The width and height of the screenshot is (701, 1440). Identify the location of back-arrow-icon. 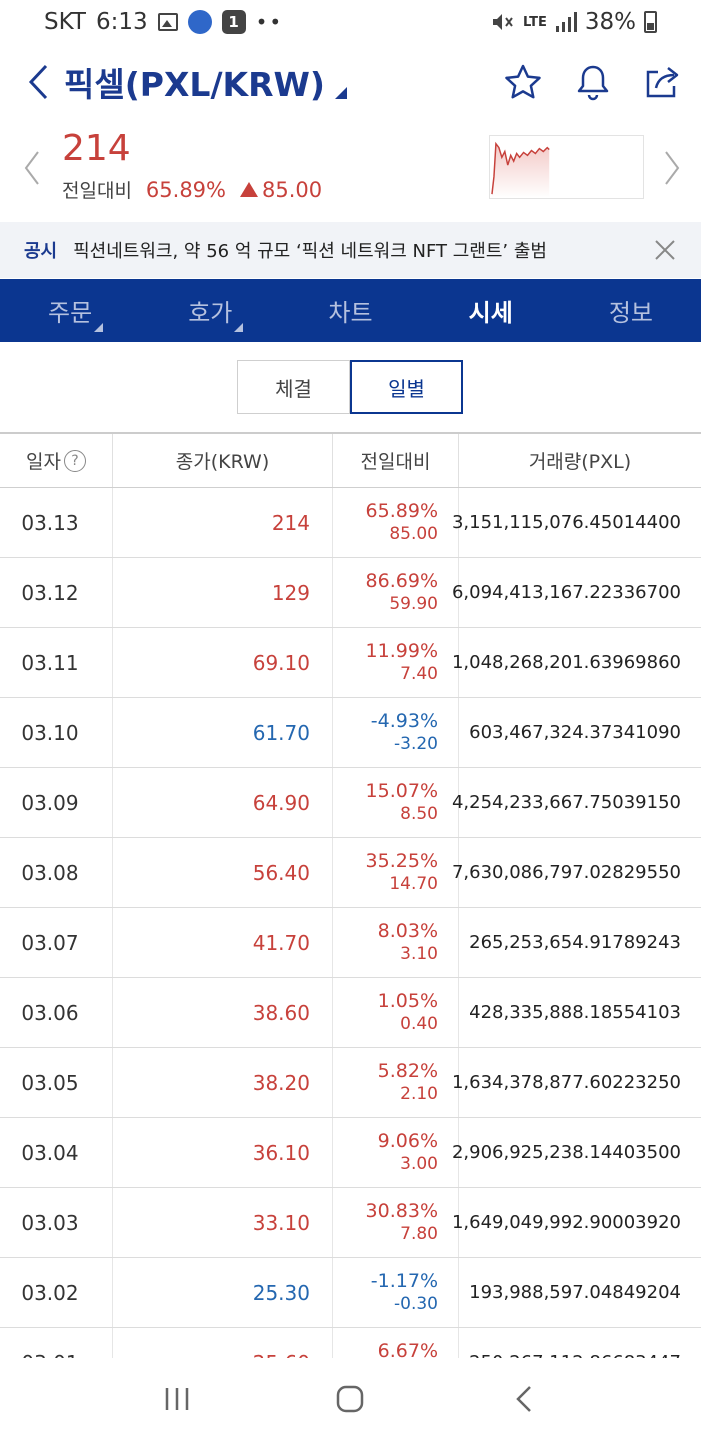
(524, 1399).